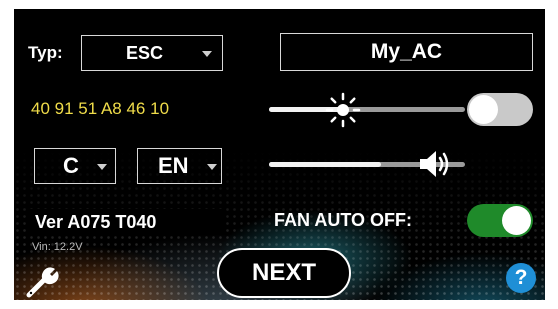  Describe the element at coordinates (173, 165) in the screenshot. I see `language-value: EN` at that location.